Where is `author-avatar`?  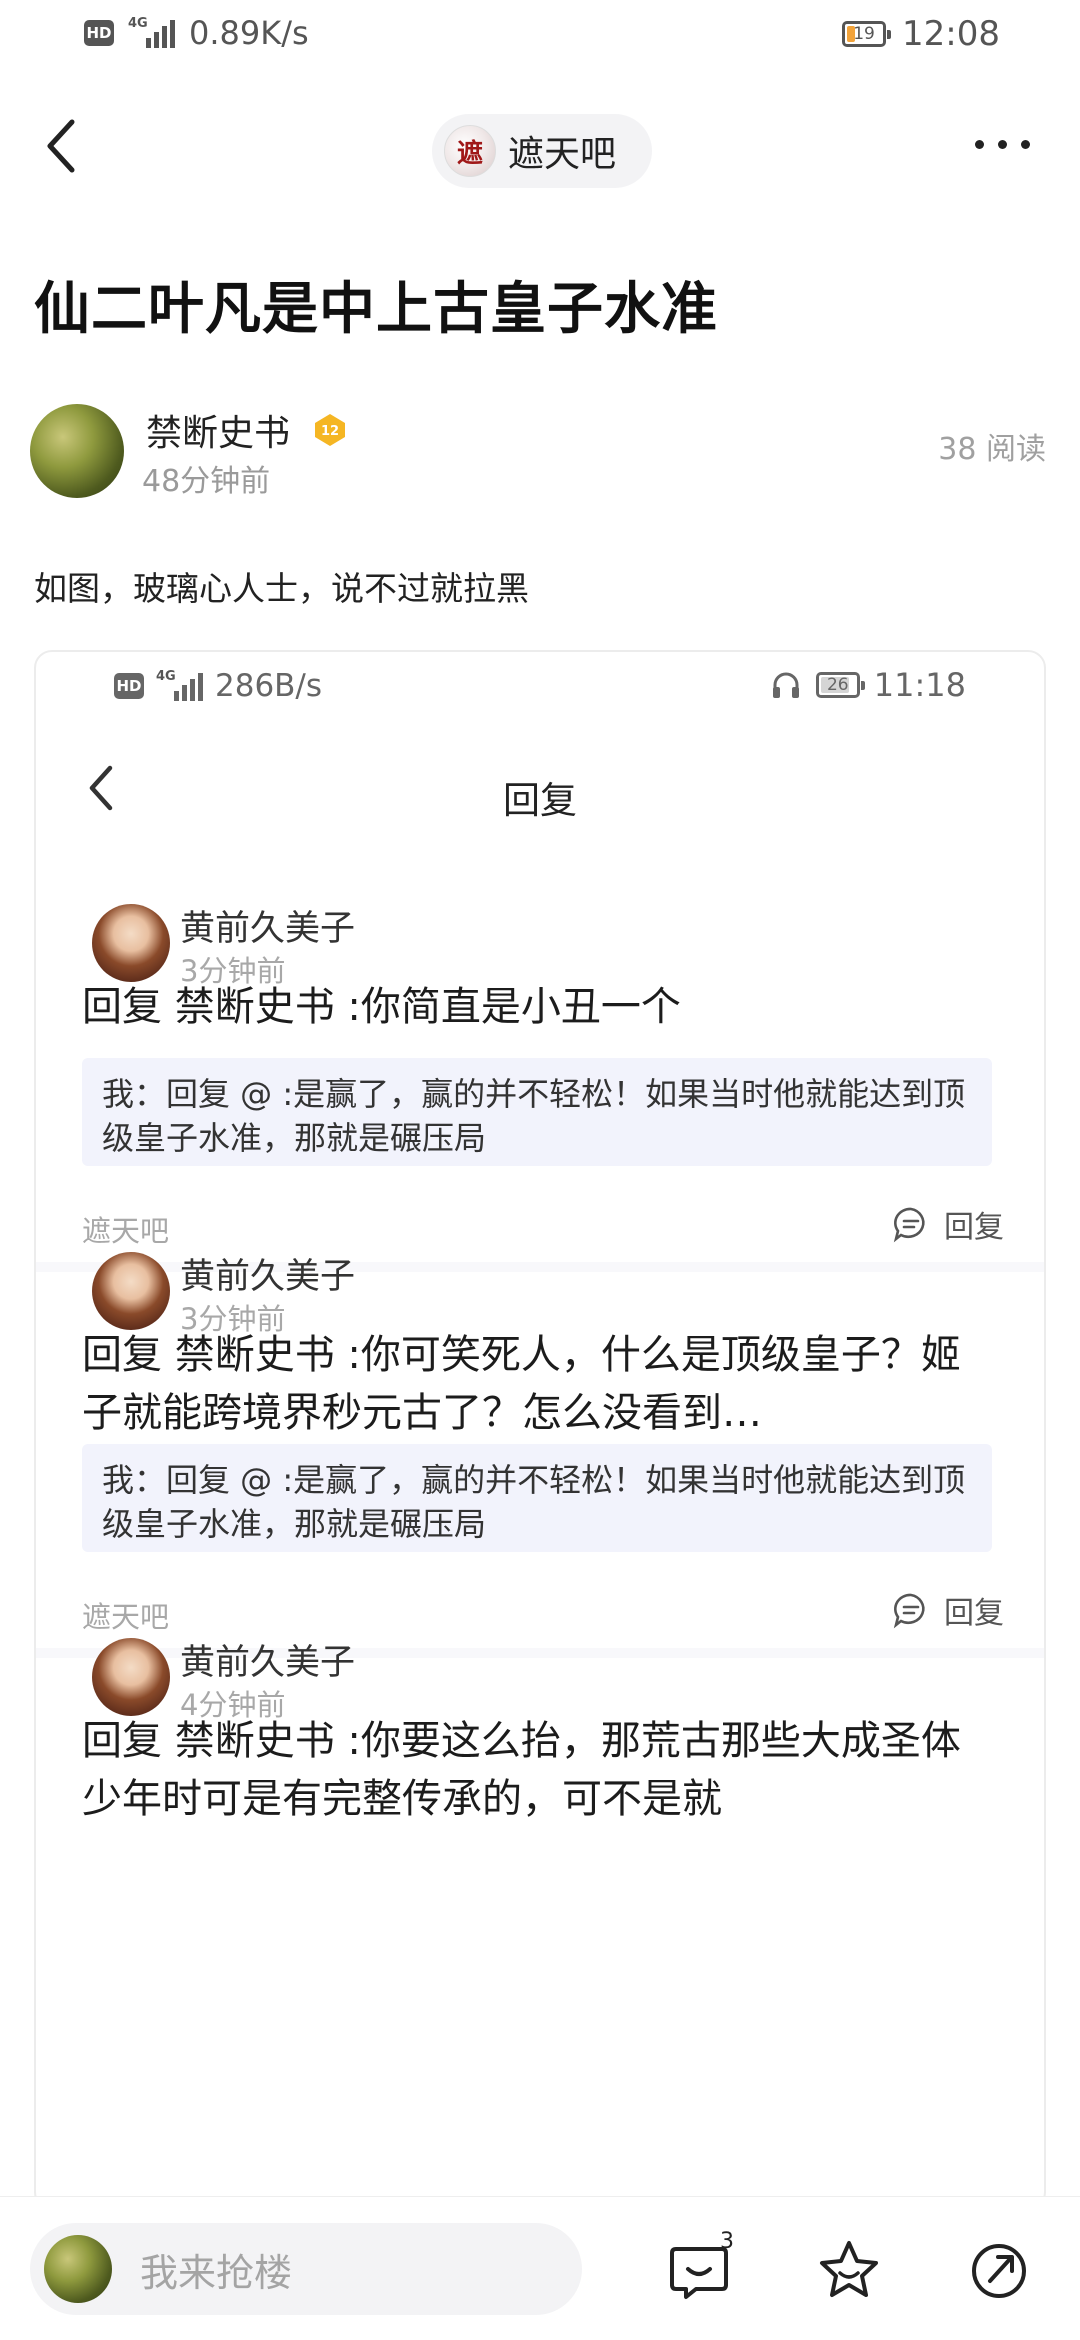 author-avatar is located at coordinates (77, 451).